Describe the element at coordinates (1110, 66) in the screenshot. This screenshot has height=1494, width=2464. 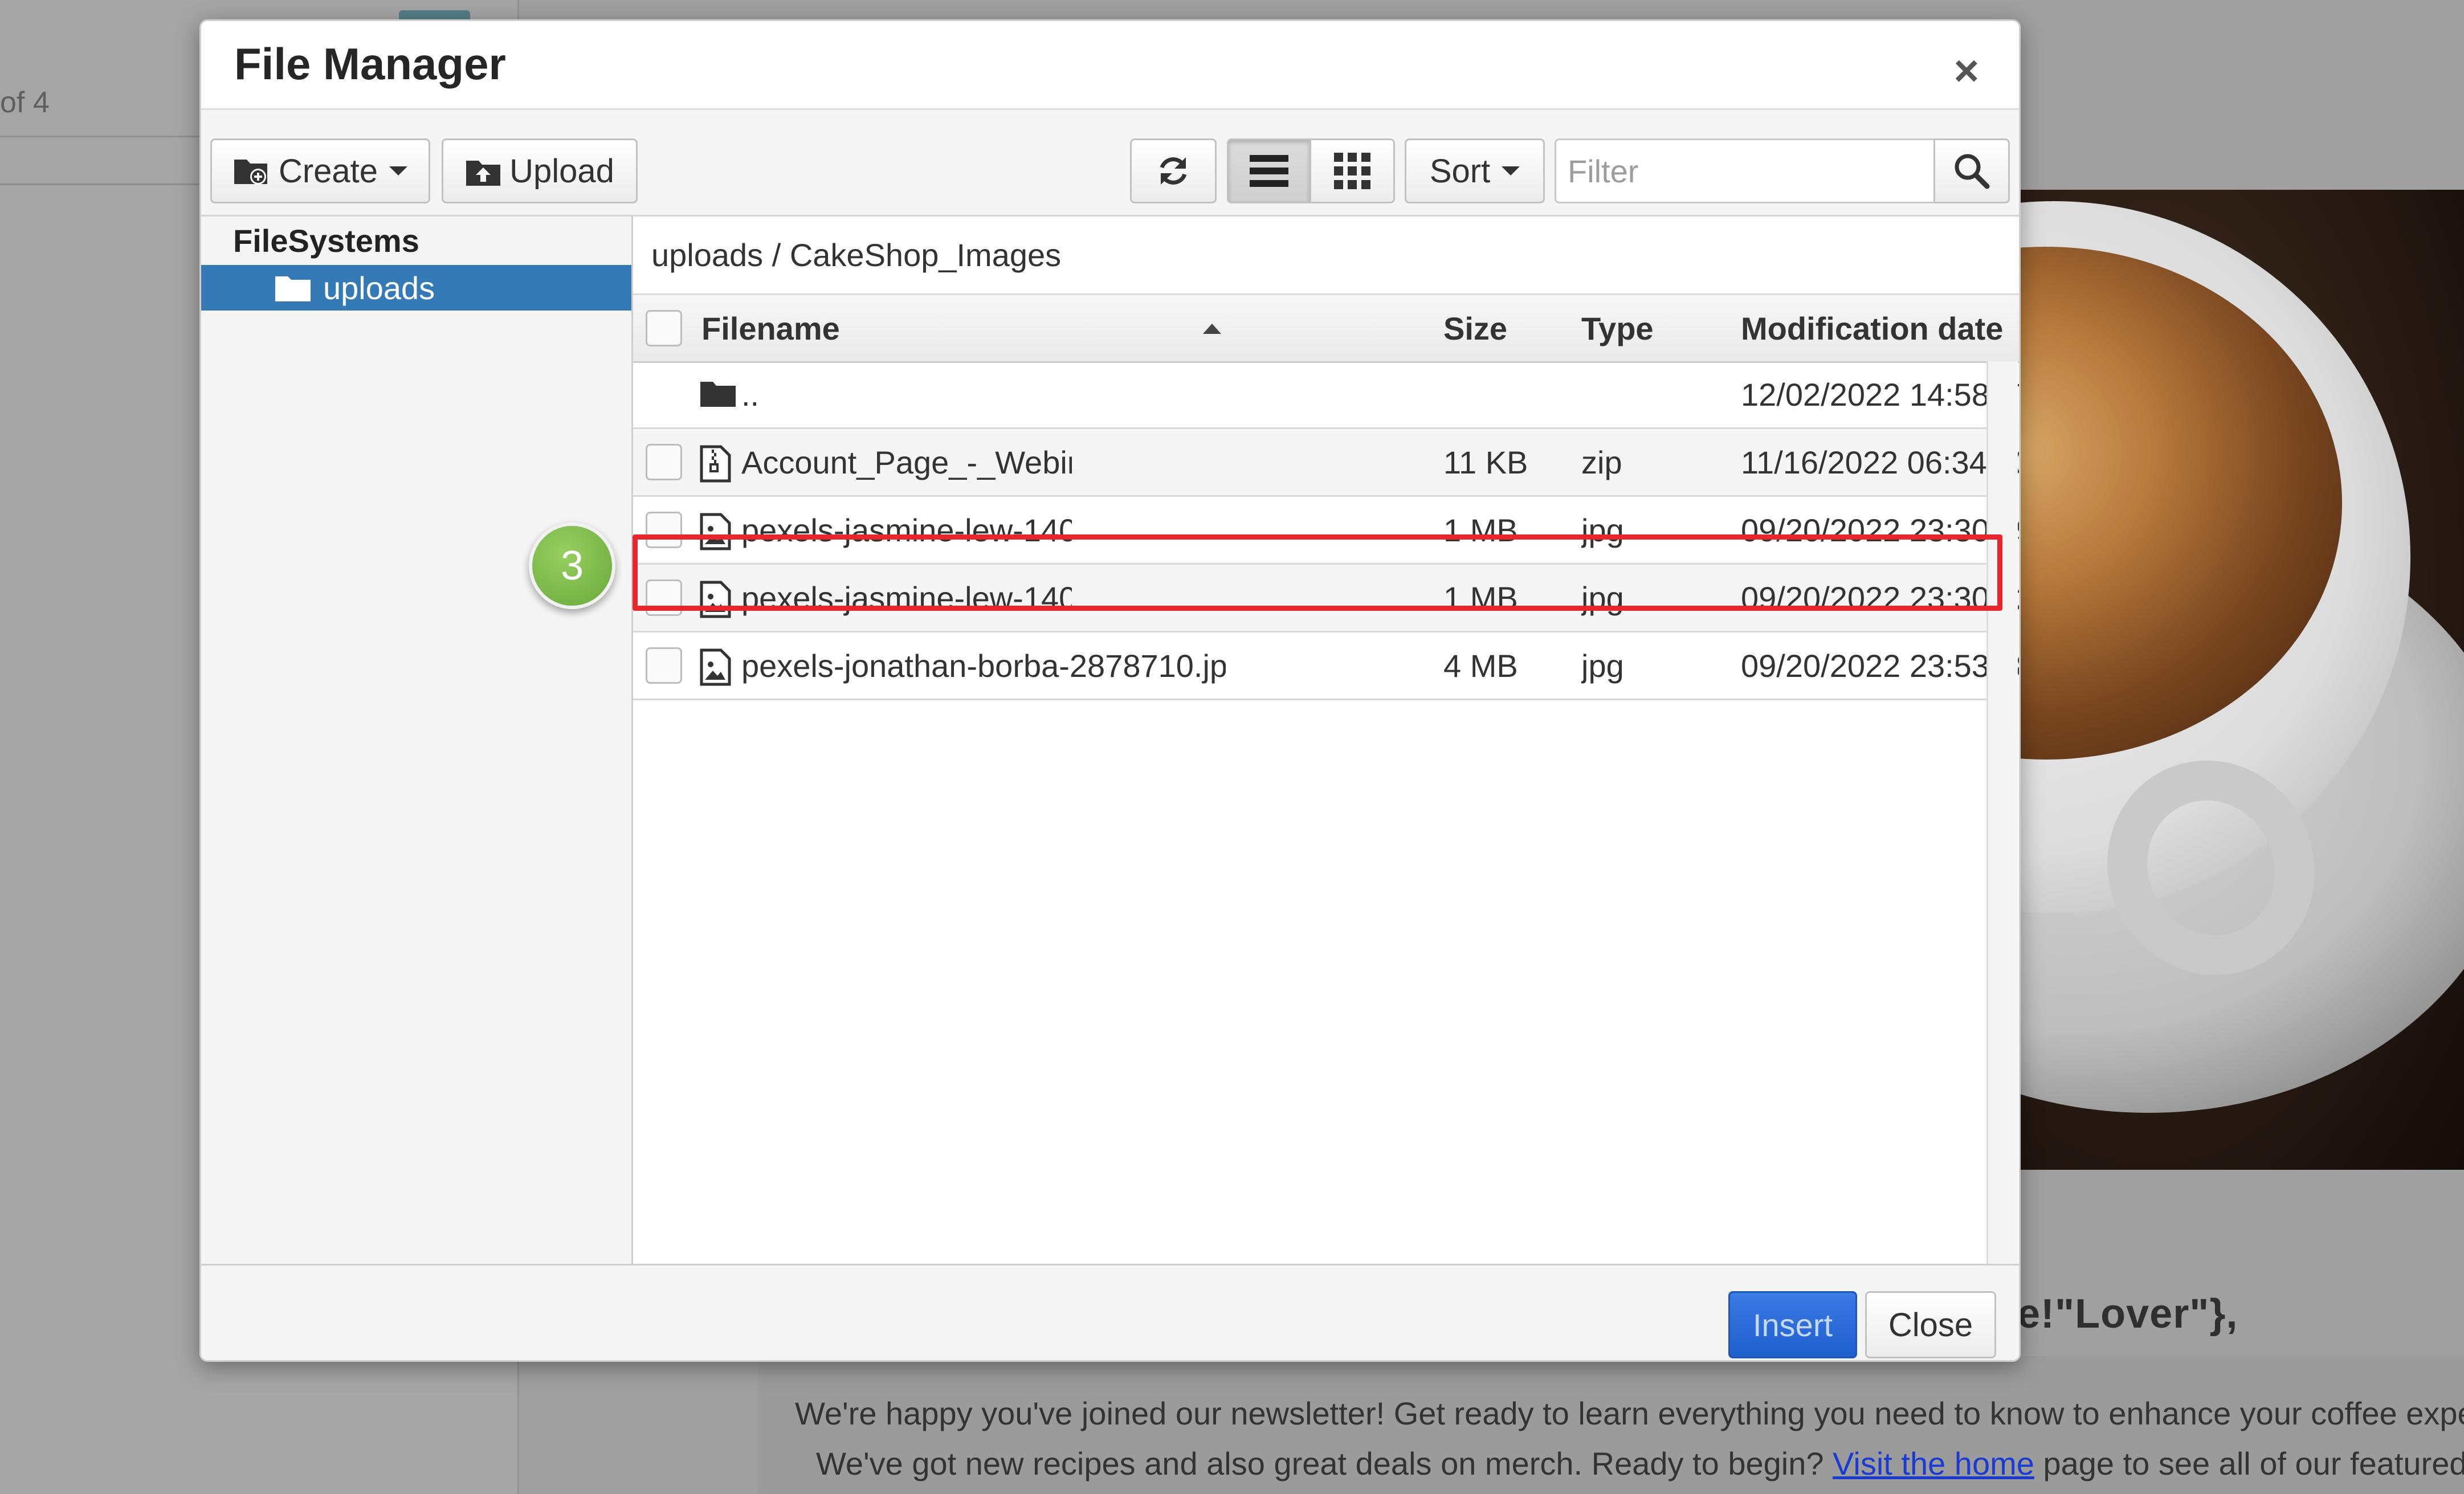
I see `dialog-header: File Manager ×` at that location.